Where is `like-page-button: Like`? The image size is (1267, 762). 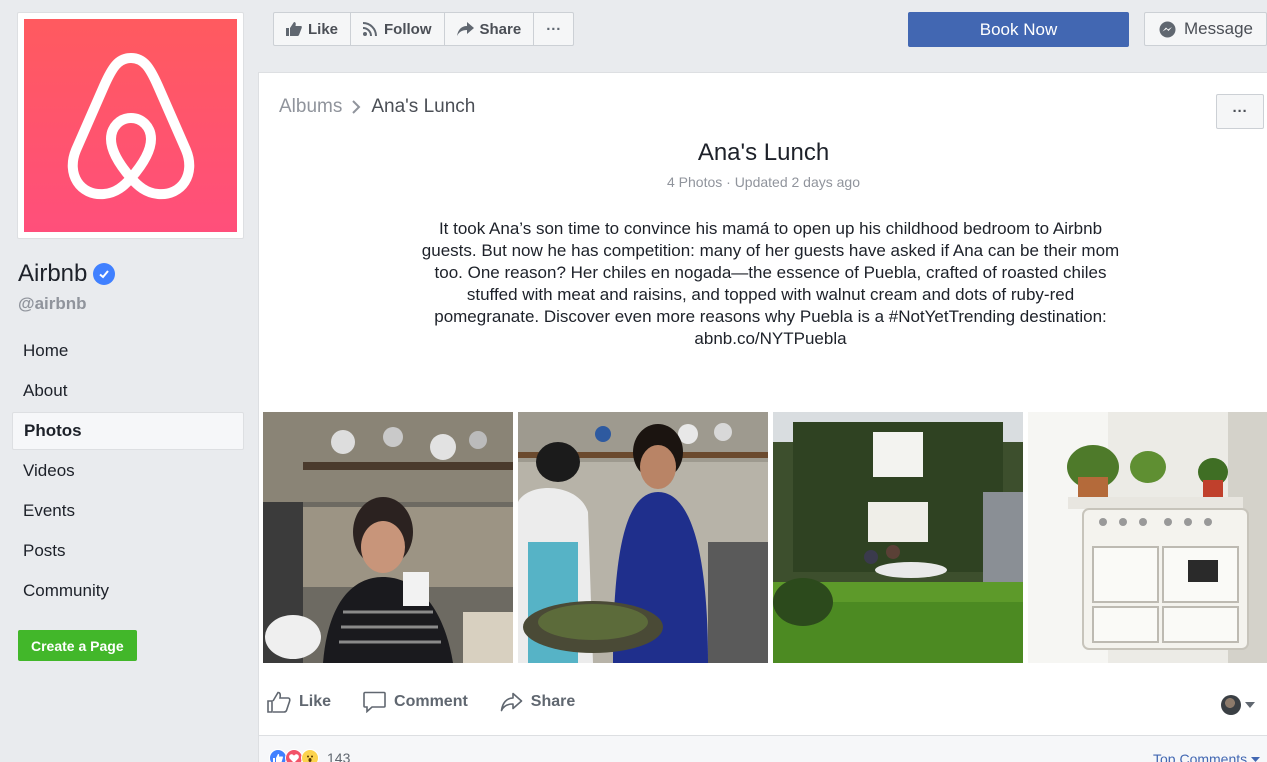 like-page-button: Like is located at coordinates (313, 29).